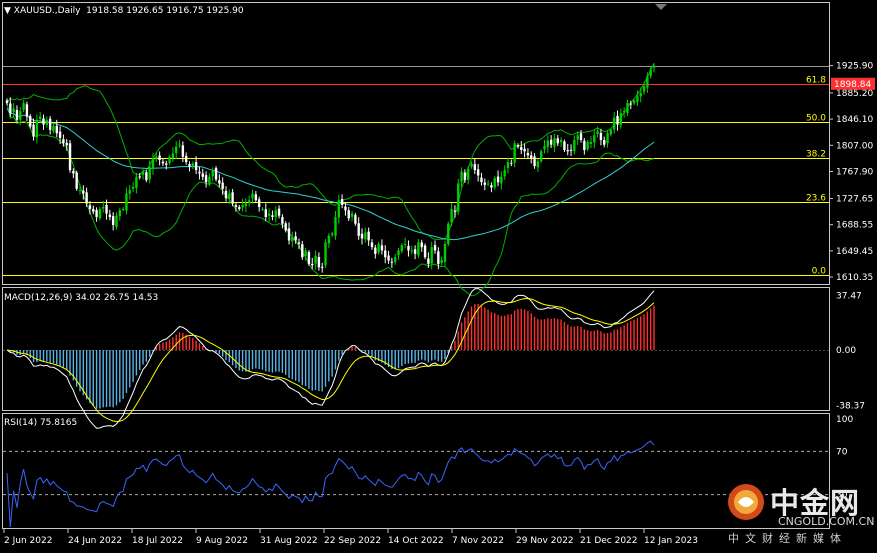  What do you see at coordinates (854, 173) in the screenshot?
I see `price-tick-label: 1767.90` at bounding box center [854, 173].